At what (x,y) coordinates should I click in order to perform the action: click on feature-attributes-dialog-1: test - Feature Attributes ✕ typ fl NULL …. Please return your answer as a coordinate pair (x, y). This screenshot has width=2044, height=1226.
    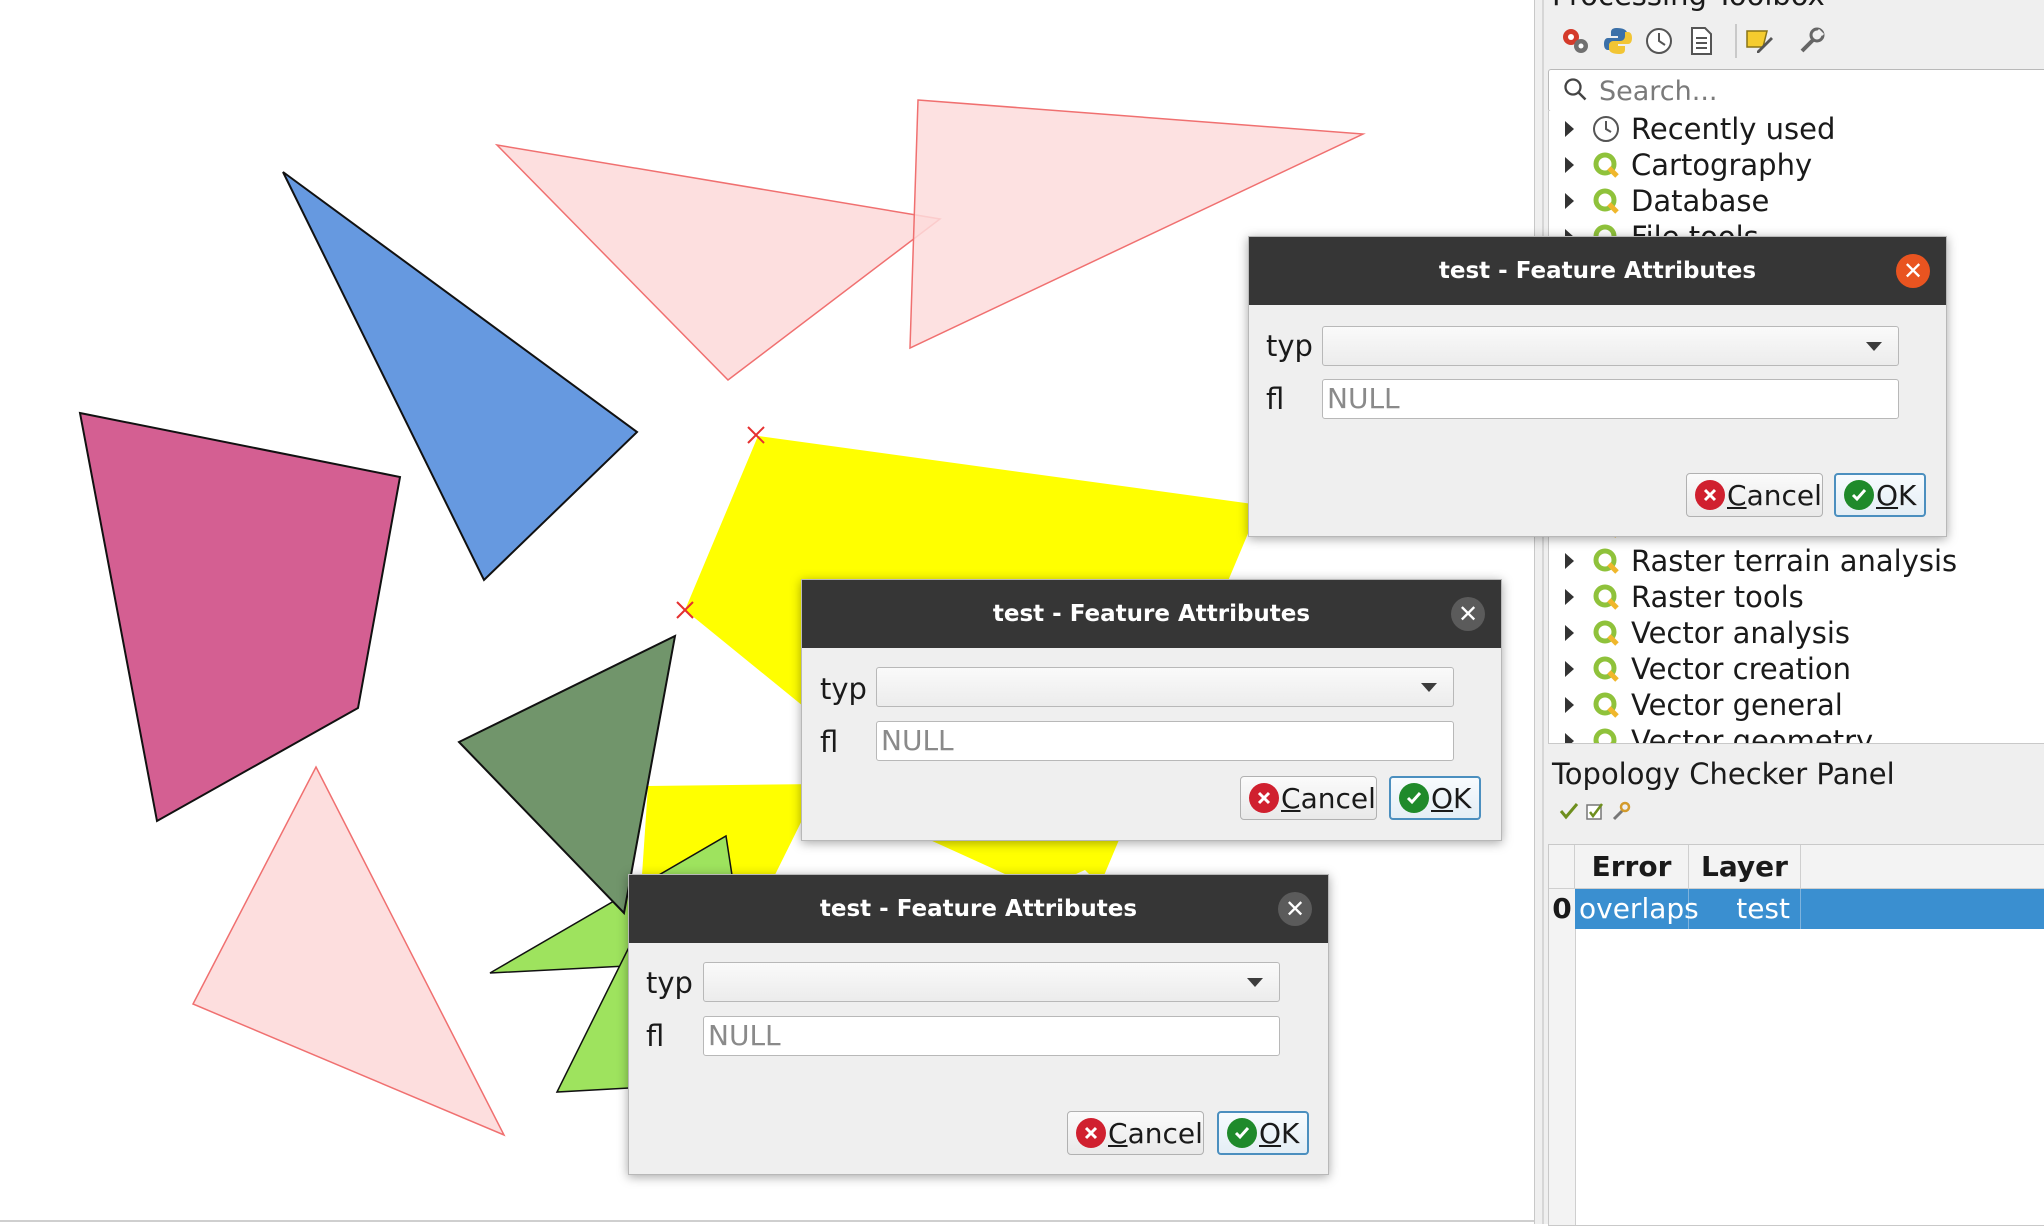
    Looking at the image, I should click on (1597, 386).